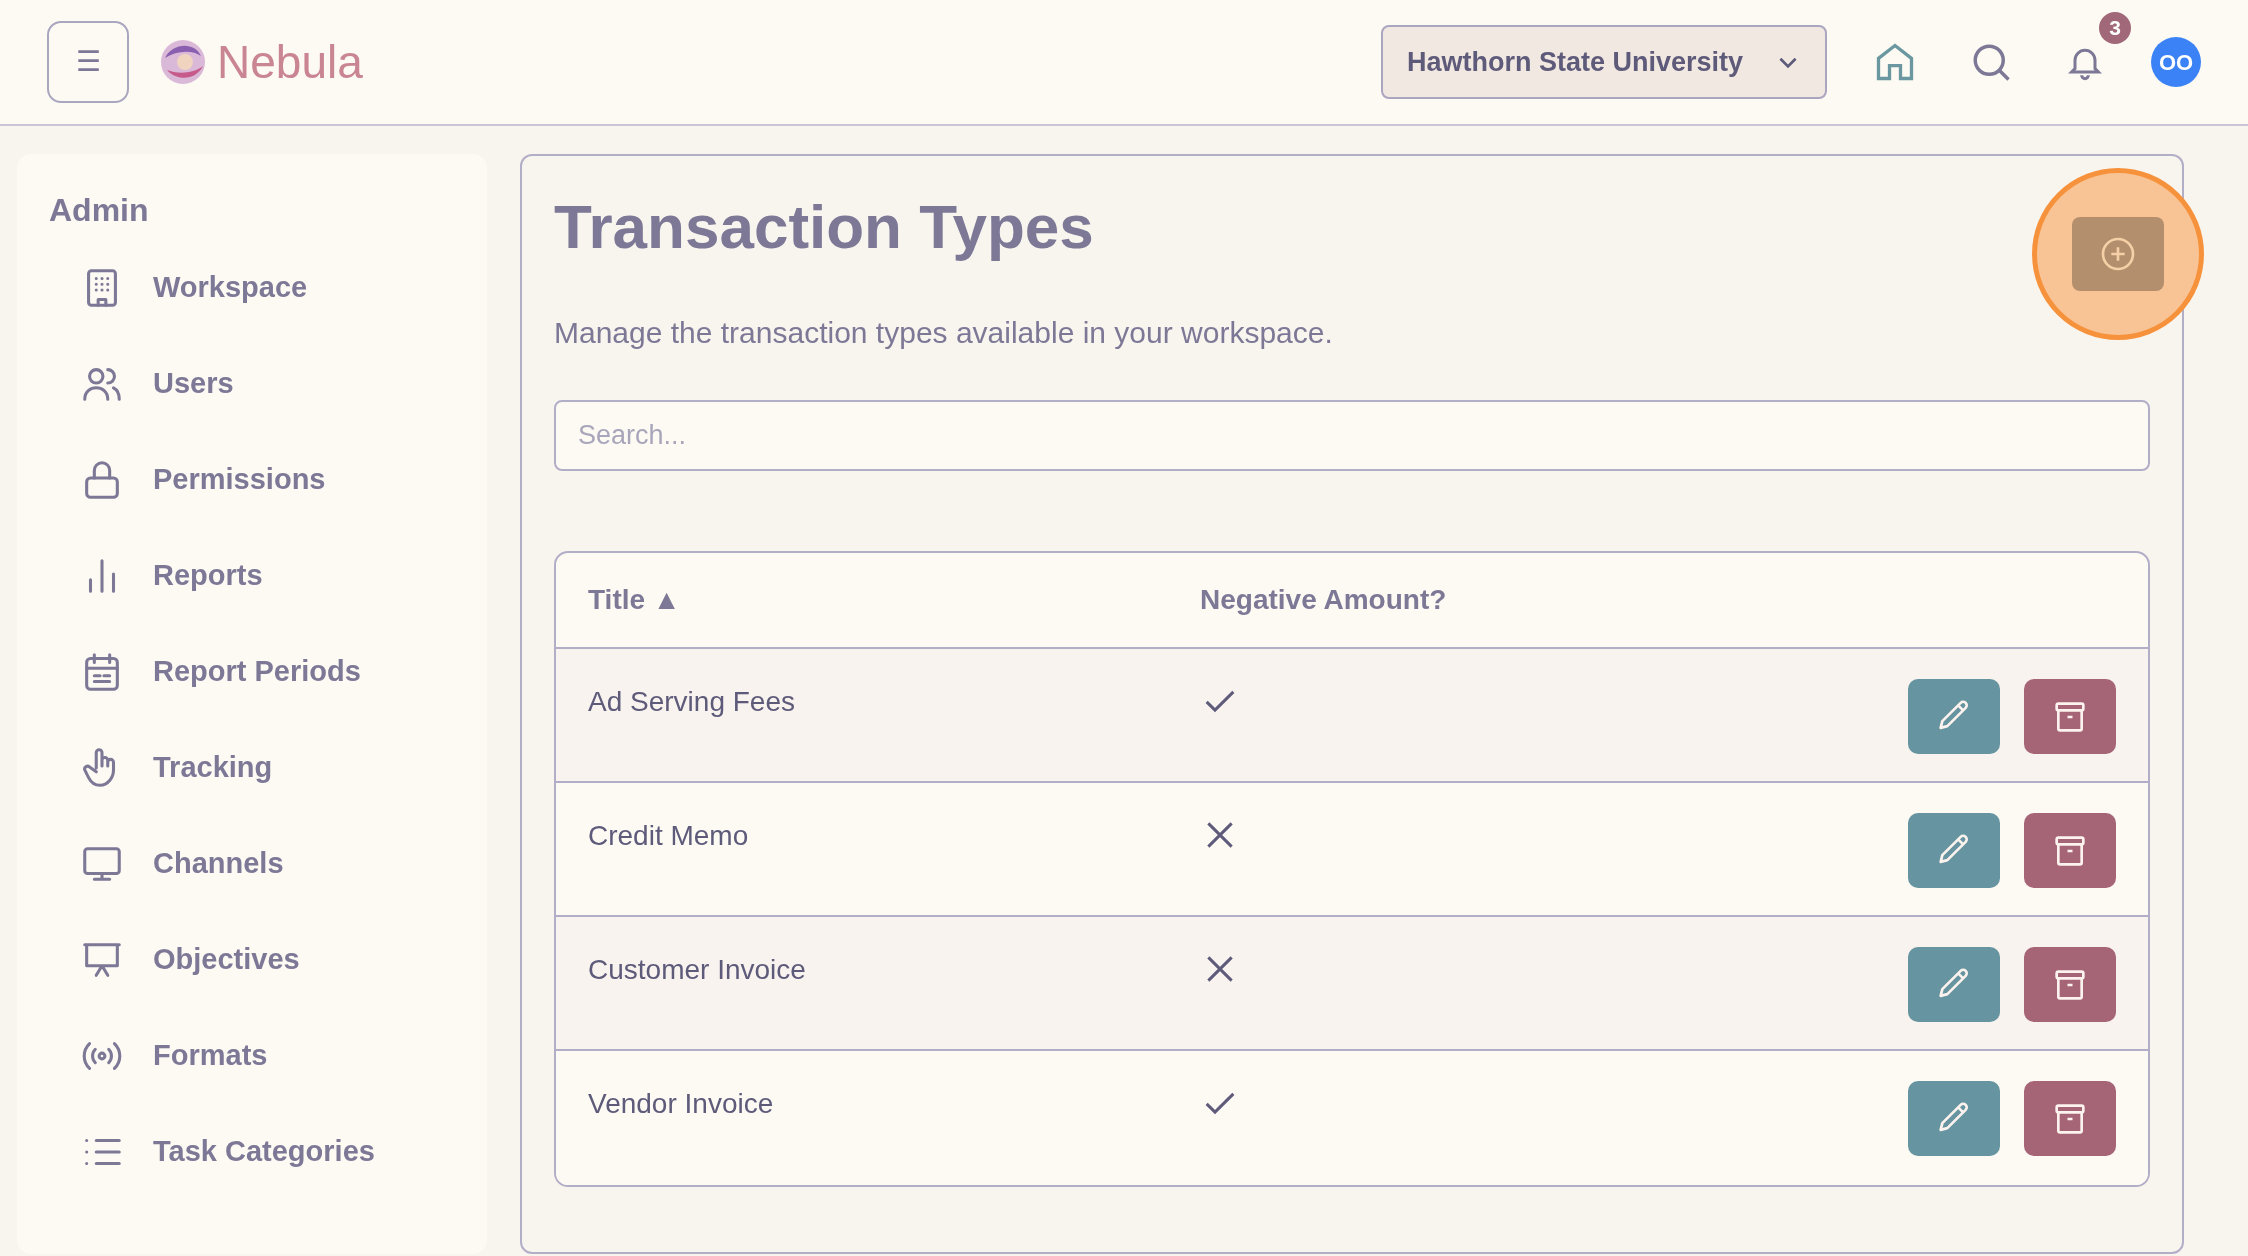 Image resolution: width=2248 pixels, height=1256 pixels. What do you see at coordinates (2176, 62) in the screenshot?
I see `user-avatar: OO` at bounding box center [2176, 62].